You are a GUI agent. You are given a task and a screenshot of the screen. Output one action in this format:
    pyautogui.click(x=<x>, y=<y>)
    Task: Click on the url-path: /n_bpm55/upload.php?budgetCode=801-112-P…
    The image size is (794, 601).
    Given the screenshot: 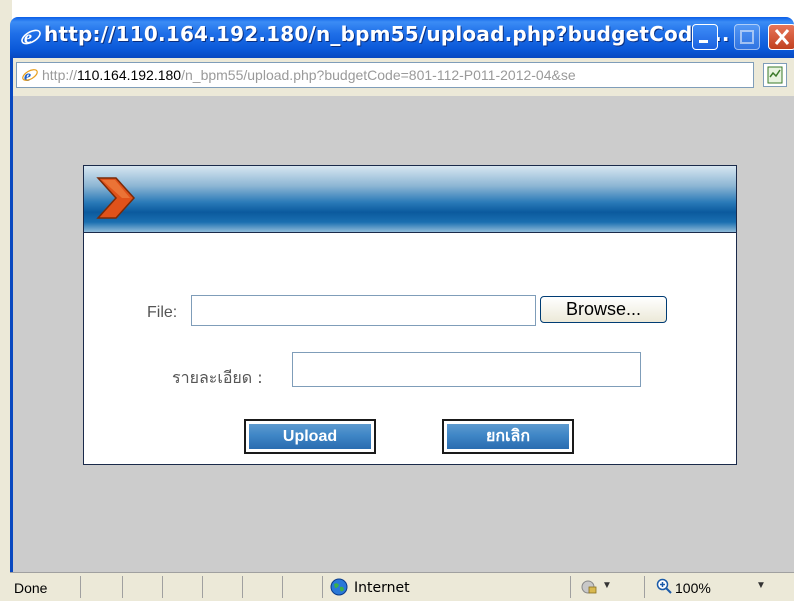 What is the action you would take?
    pyautogui.click(x=378, y=75)
    